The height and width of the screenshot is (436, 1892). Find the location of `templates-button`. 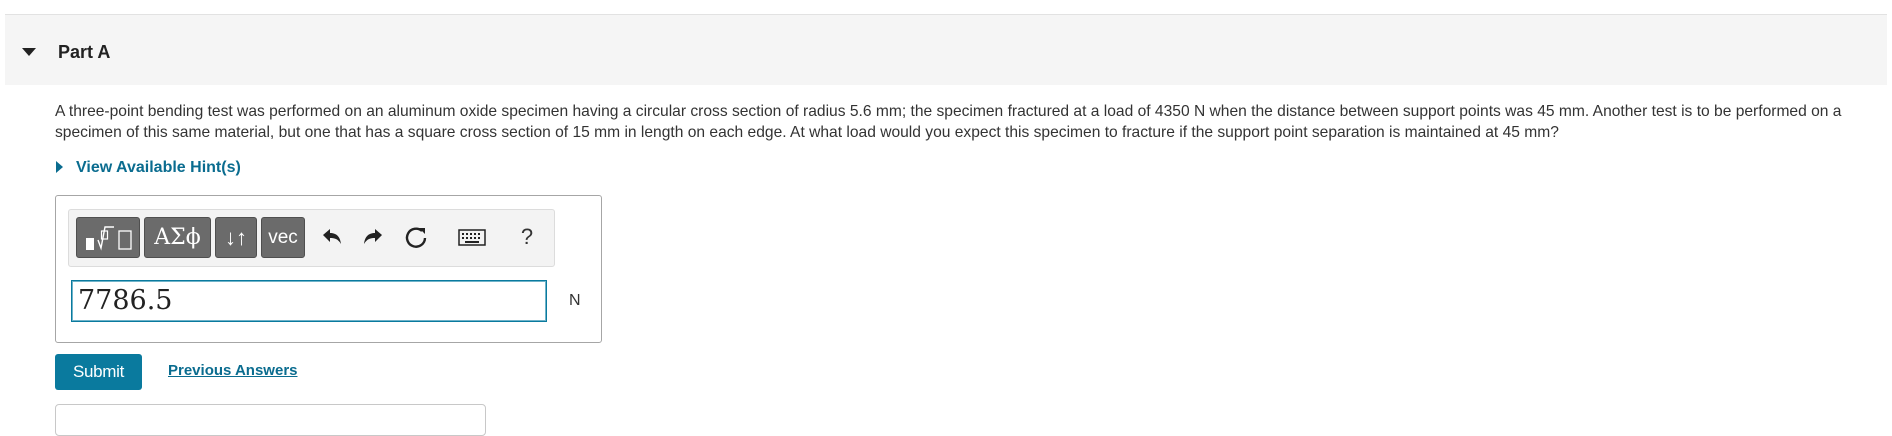

templates-button is located at coordinates (108, 237).